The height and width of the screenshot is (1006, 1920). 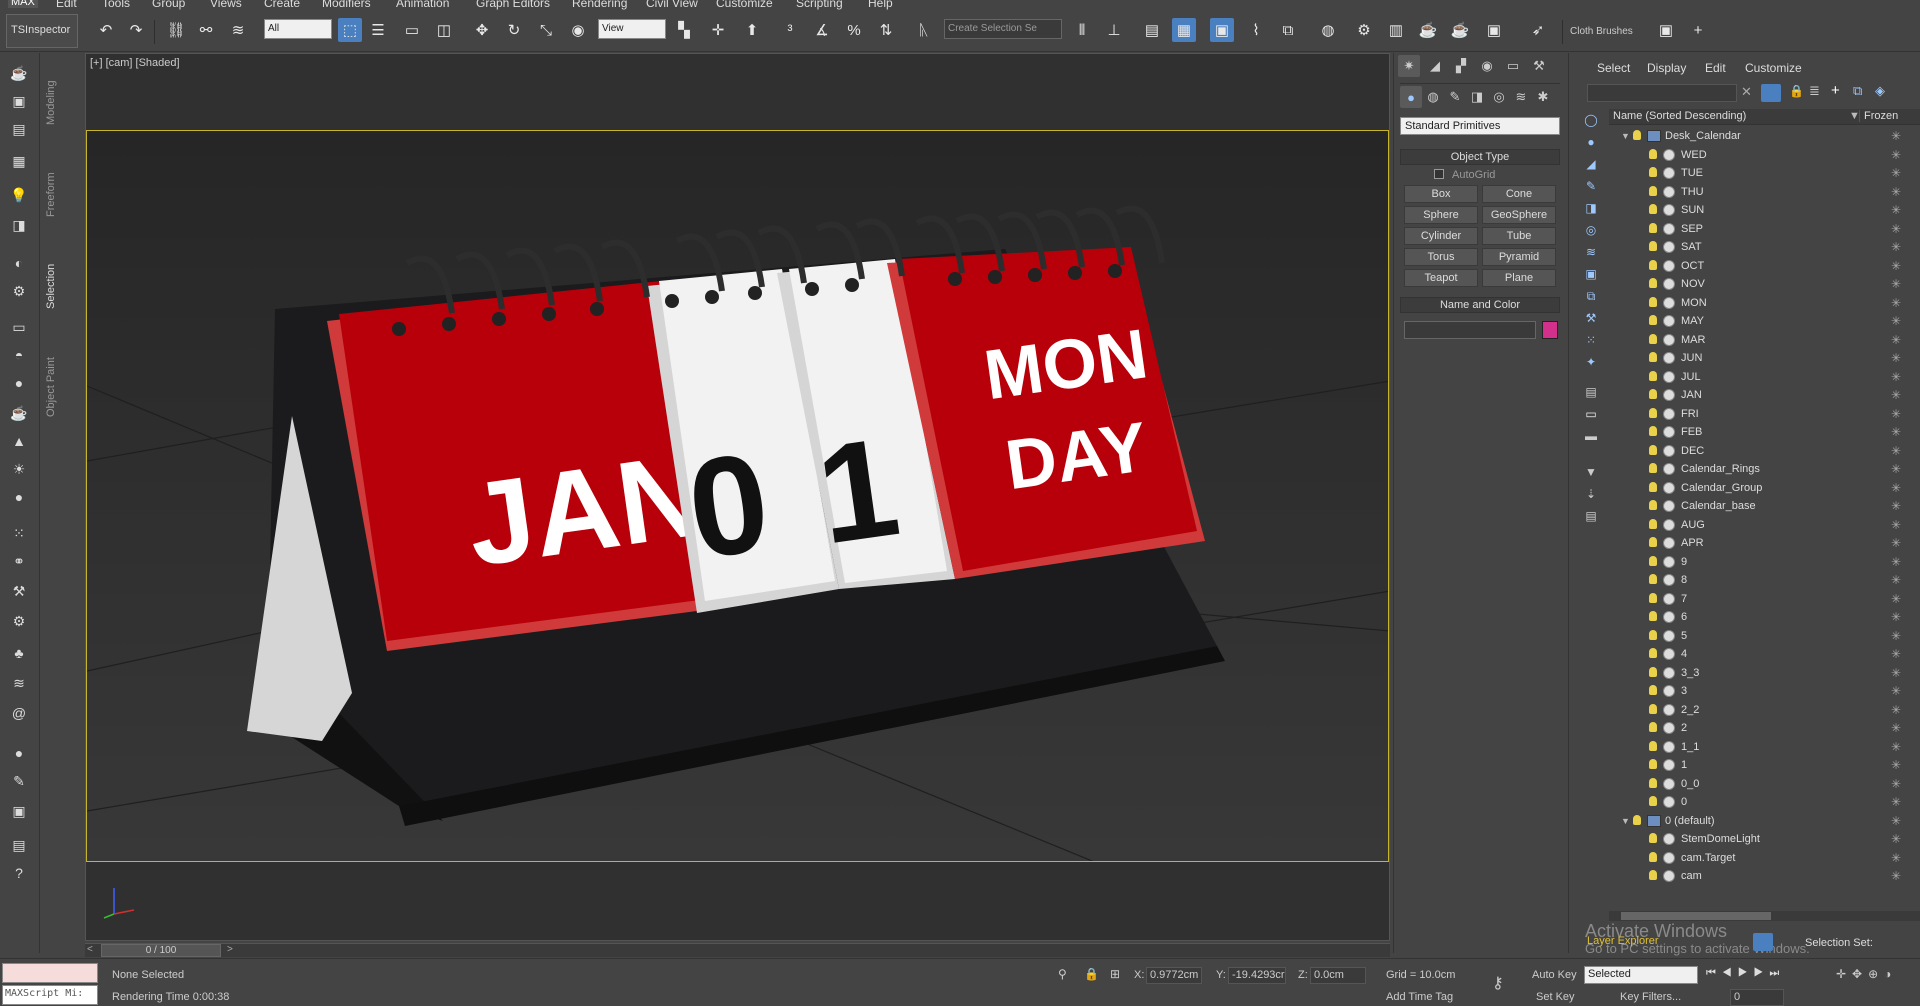 I want to click on object-row: 2_2 ✳, so click(x=1764, y=710).